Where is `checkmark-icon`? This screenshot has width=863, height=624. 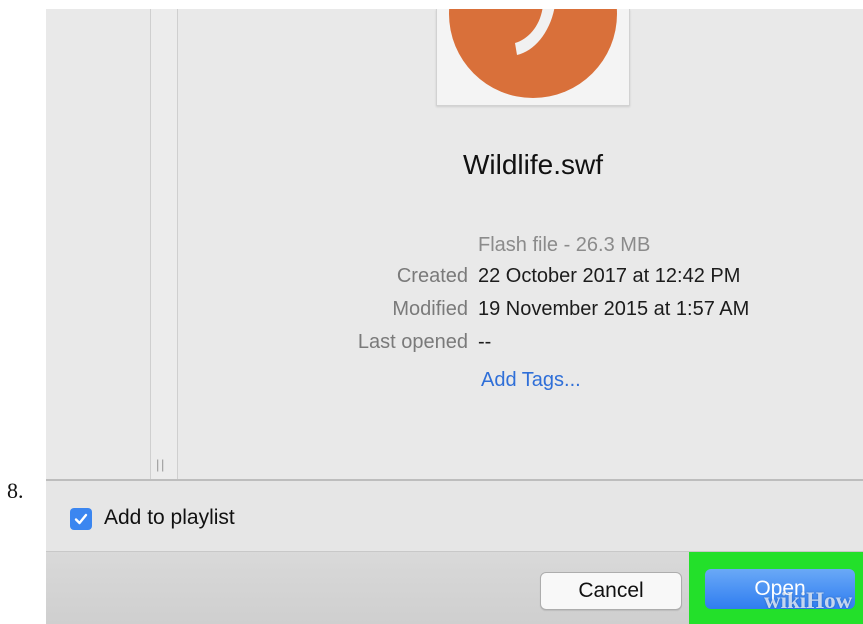 checkmark-icon is located at coordinates (81, 519).